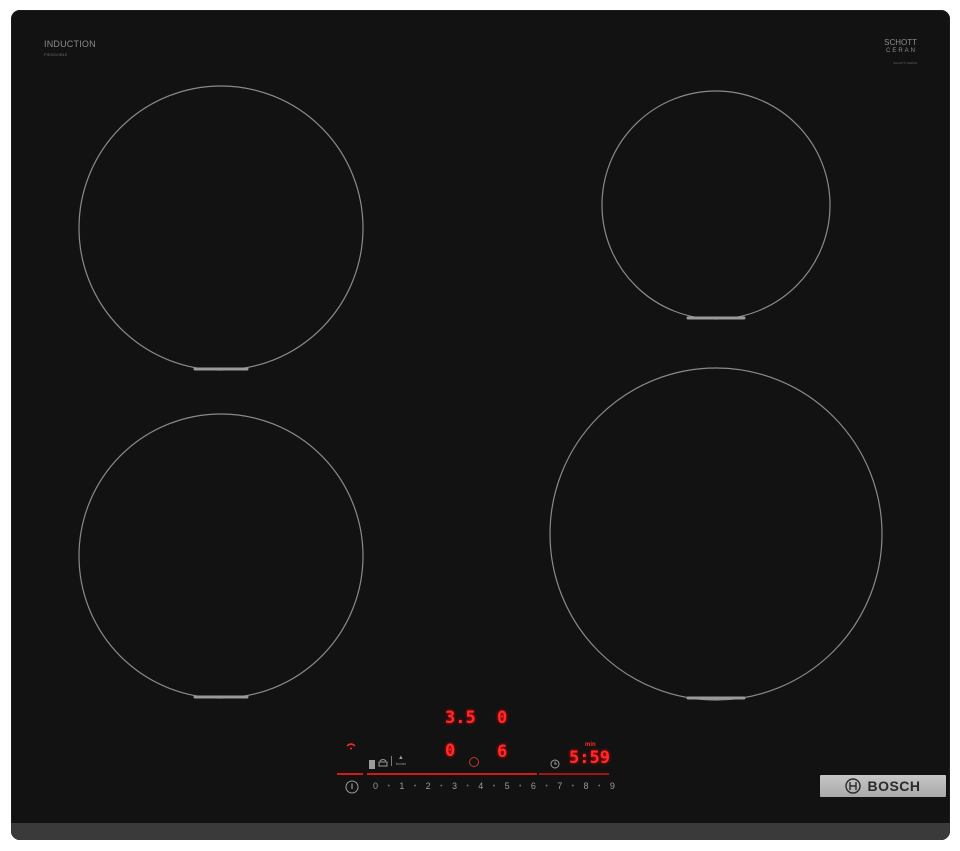  Describe the element at coordinates (480, 786) in the screenshot. I see `slider-step-4: 4` at that location.